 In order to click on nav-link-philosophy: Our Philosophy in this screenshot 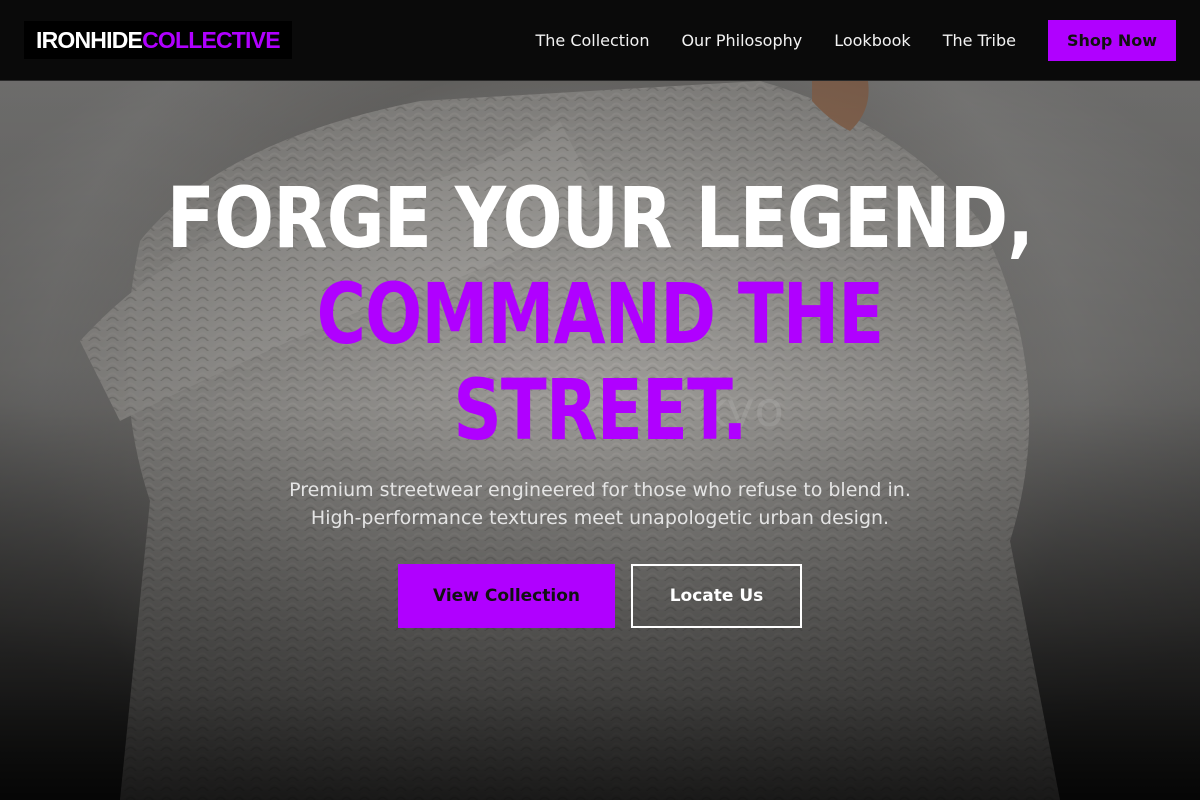, I will do `click(741, 40)`.